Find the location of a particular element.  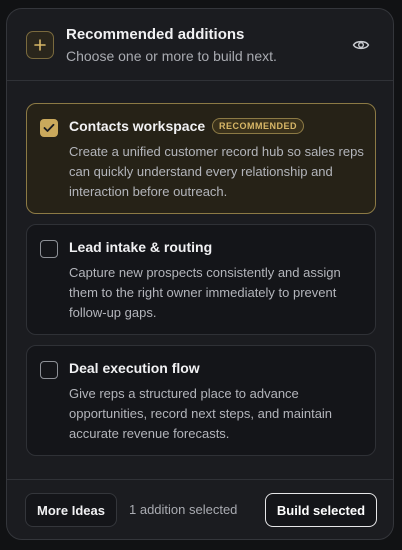

option-checkbox-checked is located at coordinates (49, 128).